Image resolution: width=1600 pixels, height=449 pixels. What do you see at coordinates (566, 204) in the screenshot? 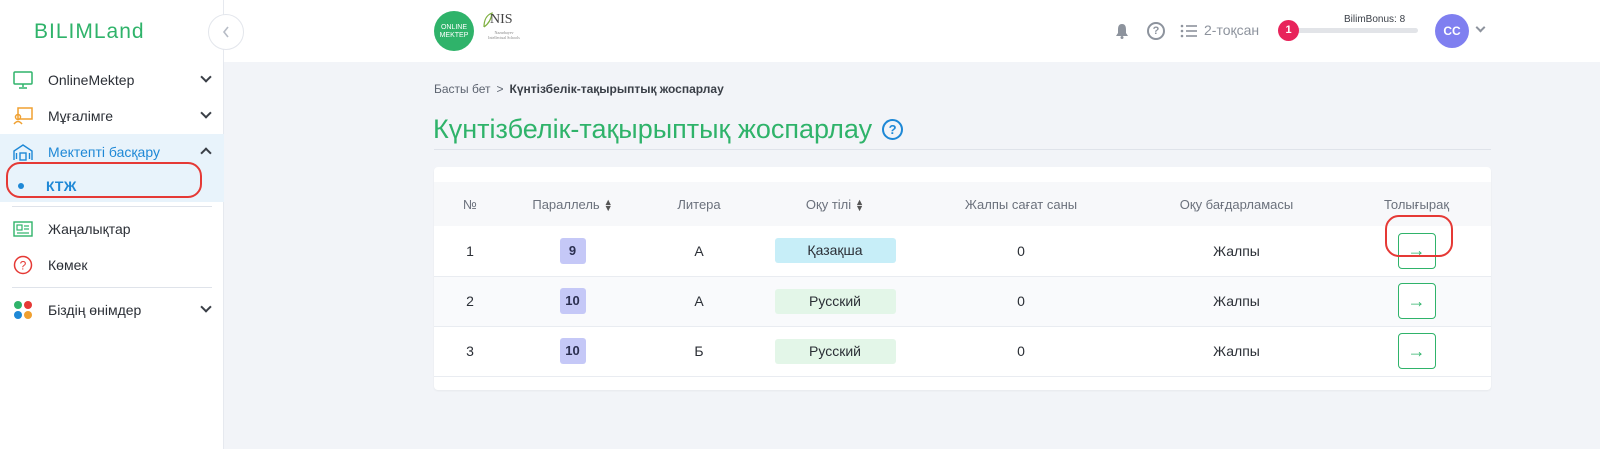
I see `col-parallel-label: Параллель` at bounding box center [566, 204].